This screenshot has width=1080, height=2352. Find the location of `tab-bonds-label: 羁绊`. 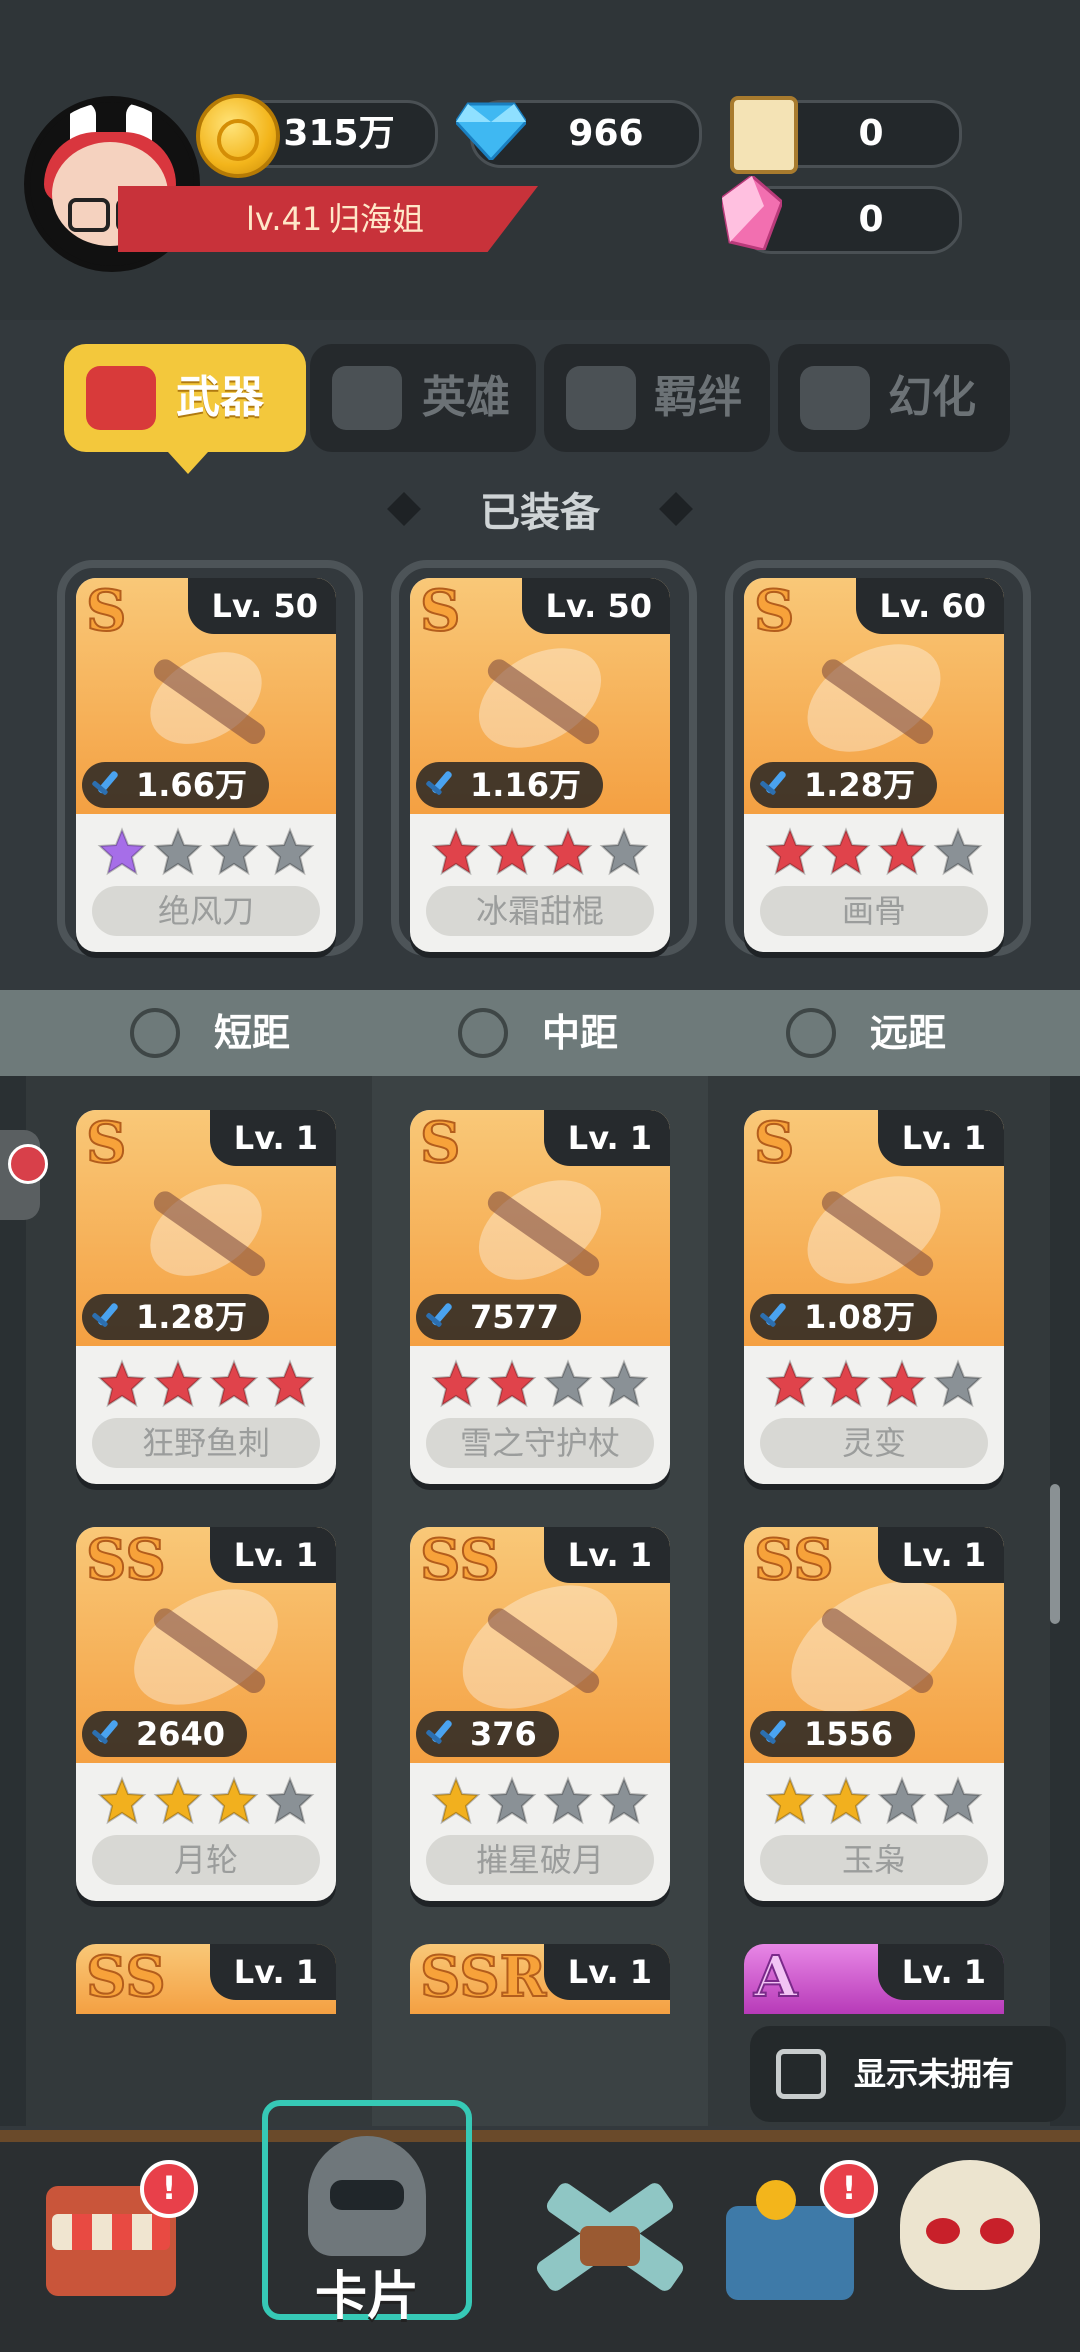

tab-bonds-label: 羁绊 is located at coordinates (698, 397).